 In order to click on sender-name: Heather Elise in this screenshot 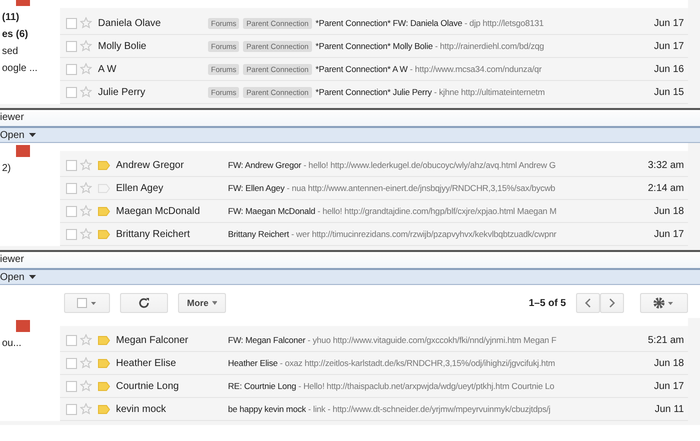, I will do `click(147, 363)`.